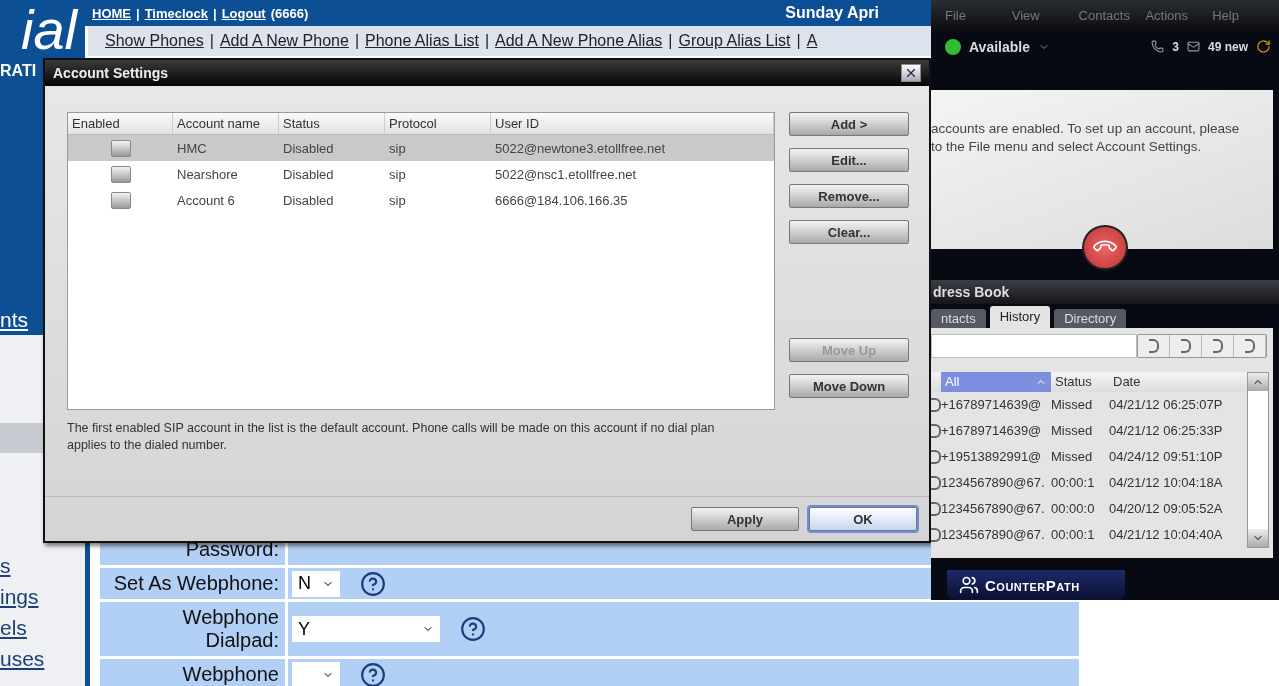 This screenshot has height=686, width=1279. Describe the element at coordinates (289, 13) in the screenshot. I see `user-id: (6666)` at that location.